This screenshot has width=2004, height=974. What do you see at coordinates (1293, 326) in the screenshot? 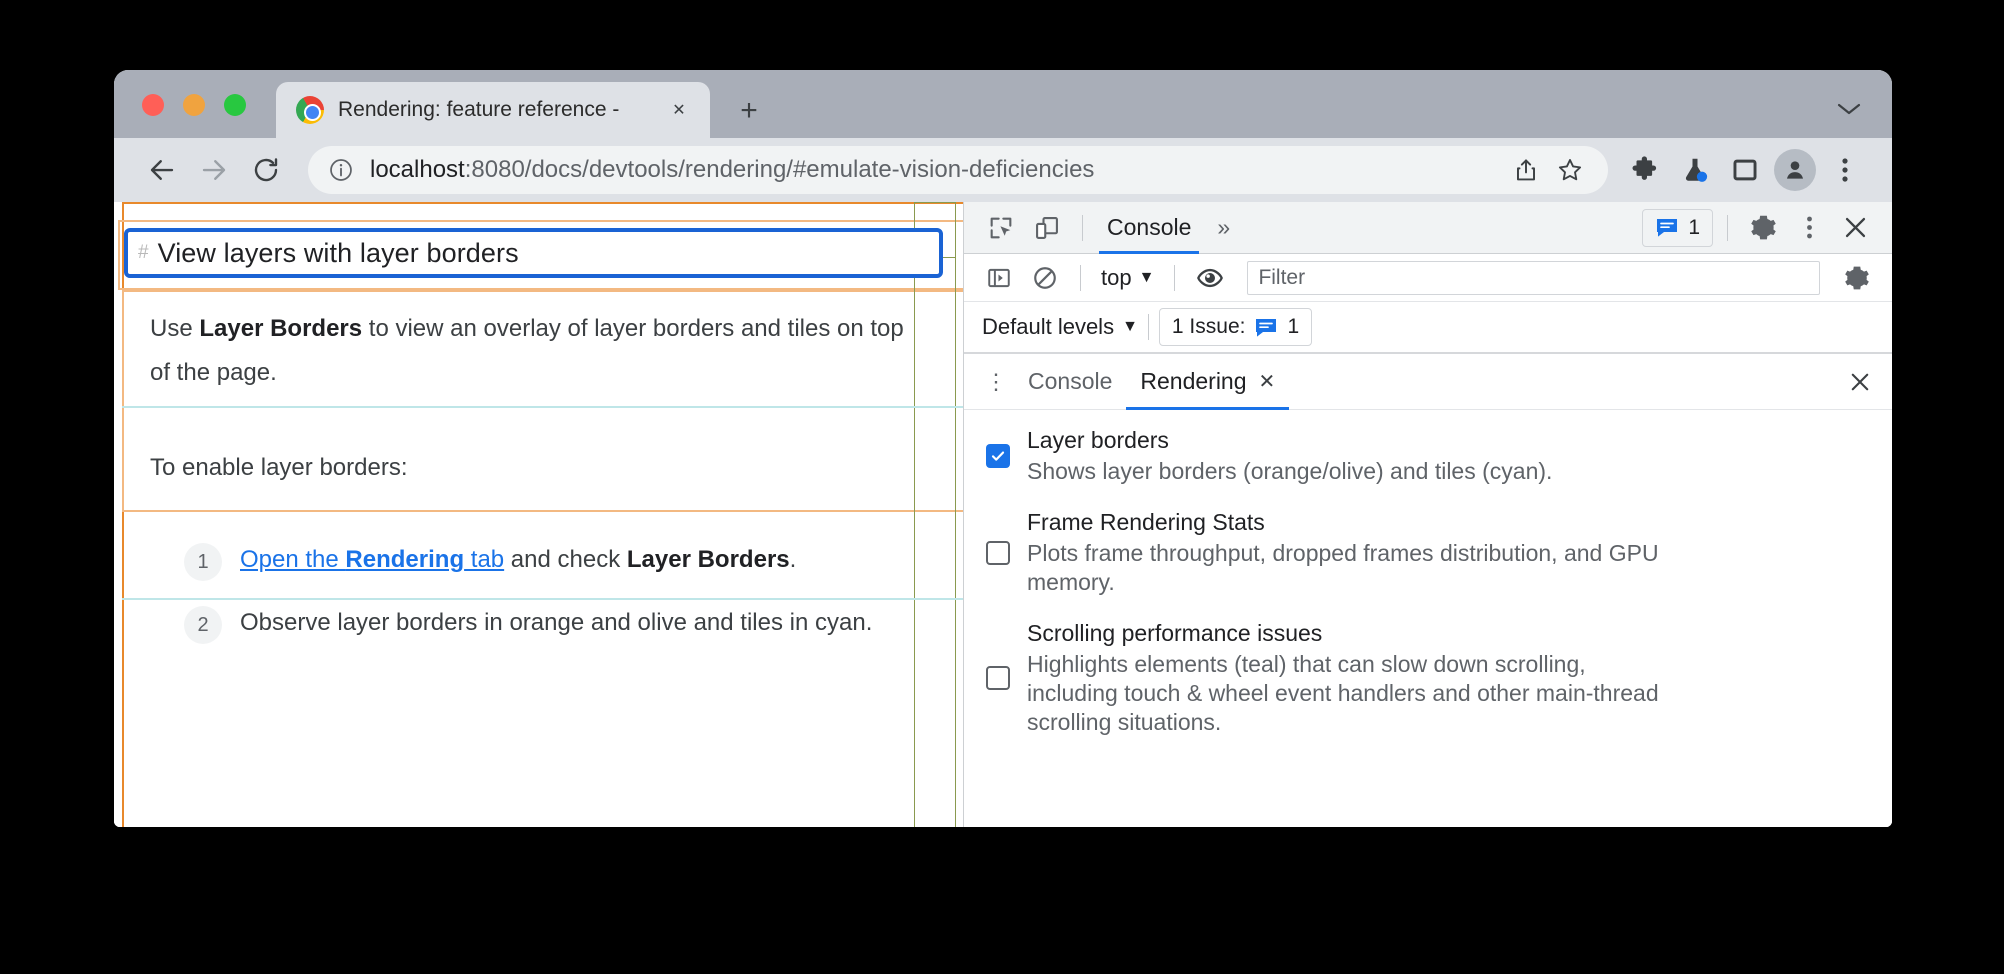
I see `issues-summary-count: 1` at bounding box center [1293, 326].